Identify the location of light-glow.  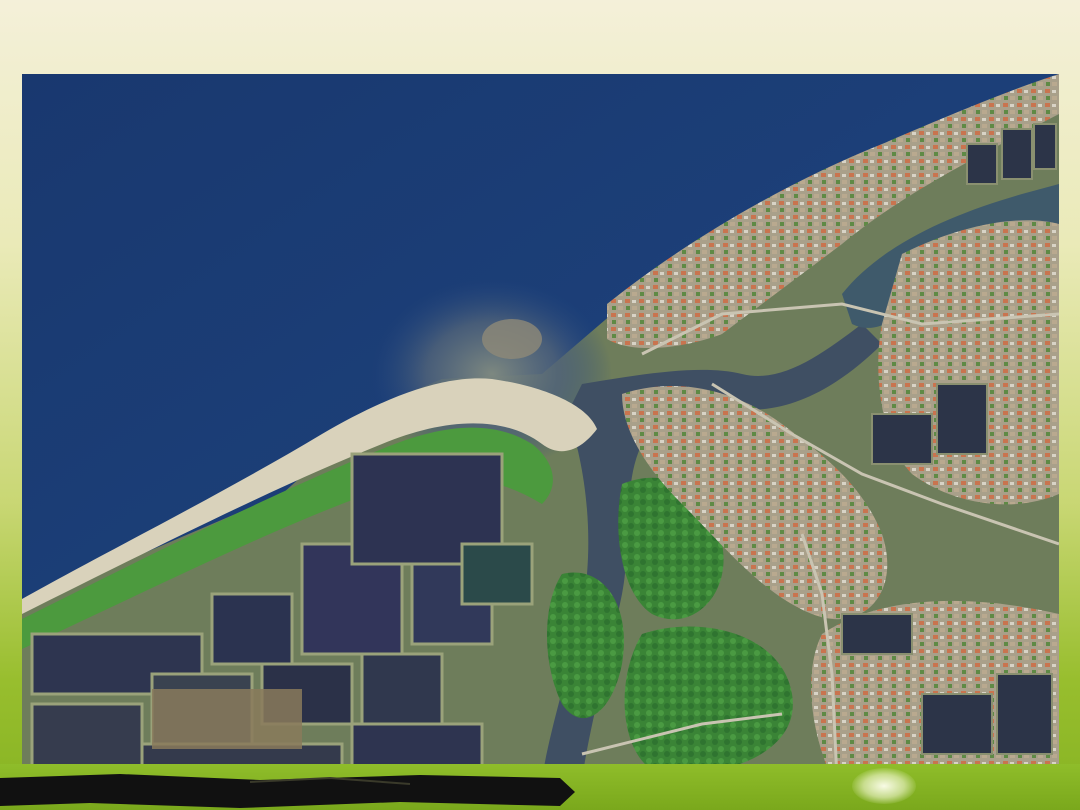
(884, 786).